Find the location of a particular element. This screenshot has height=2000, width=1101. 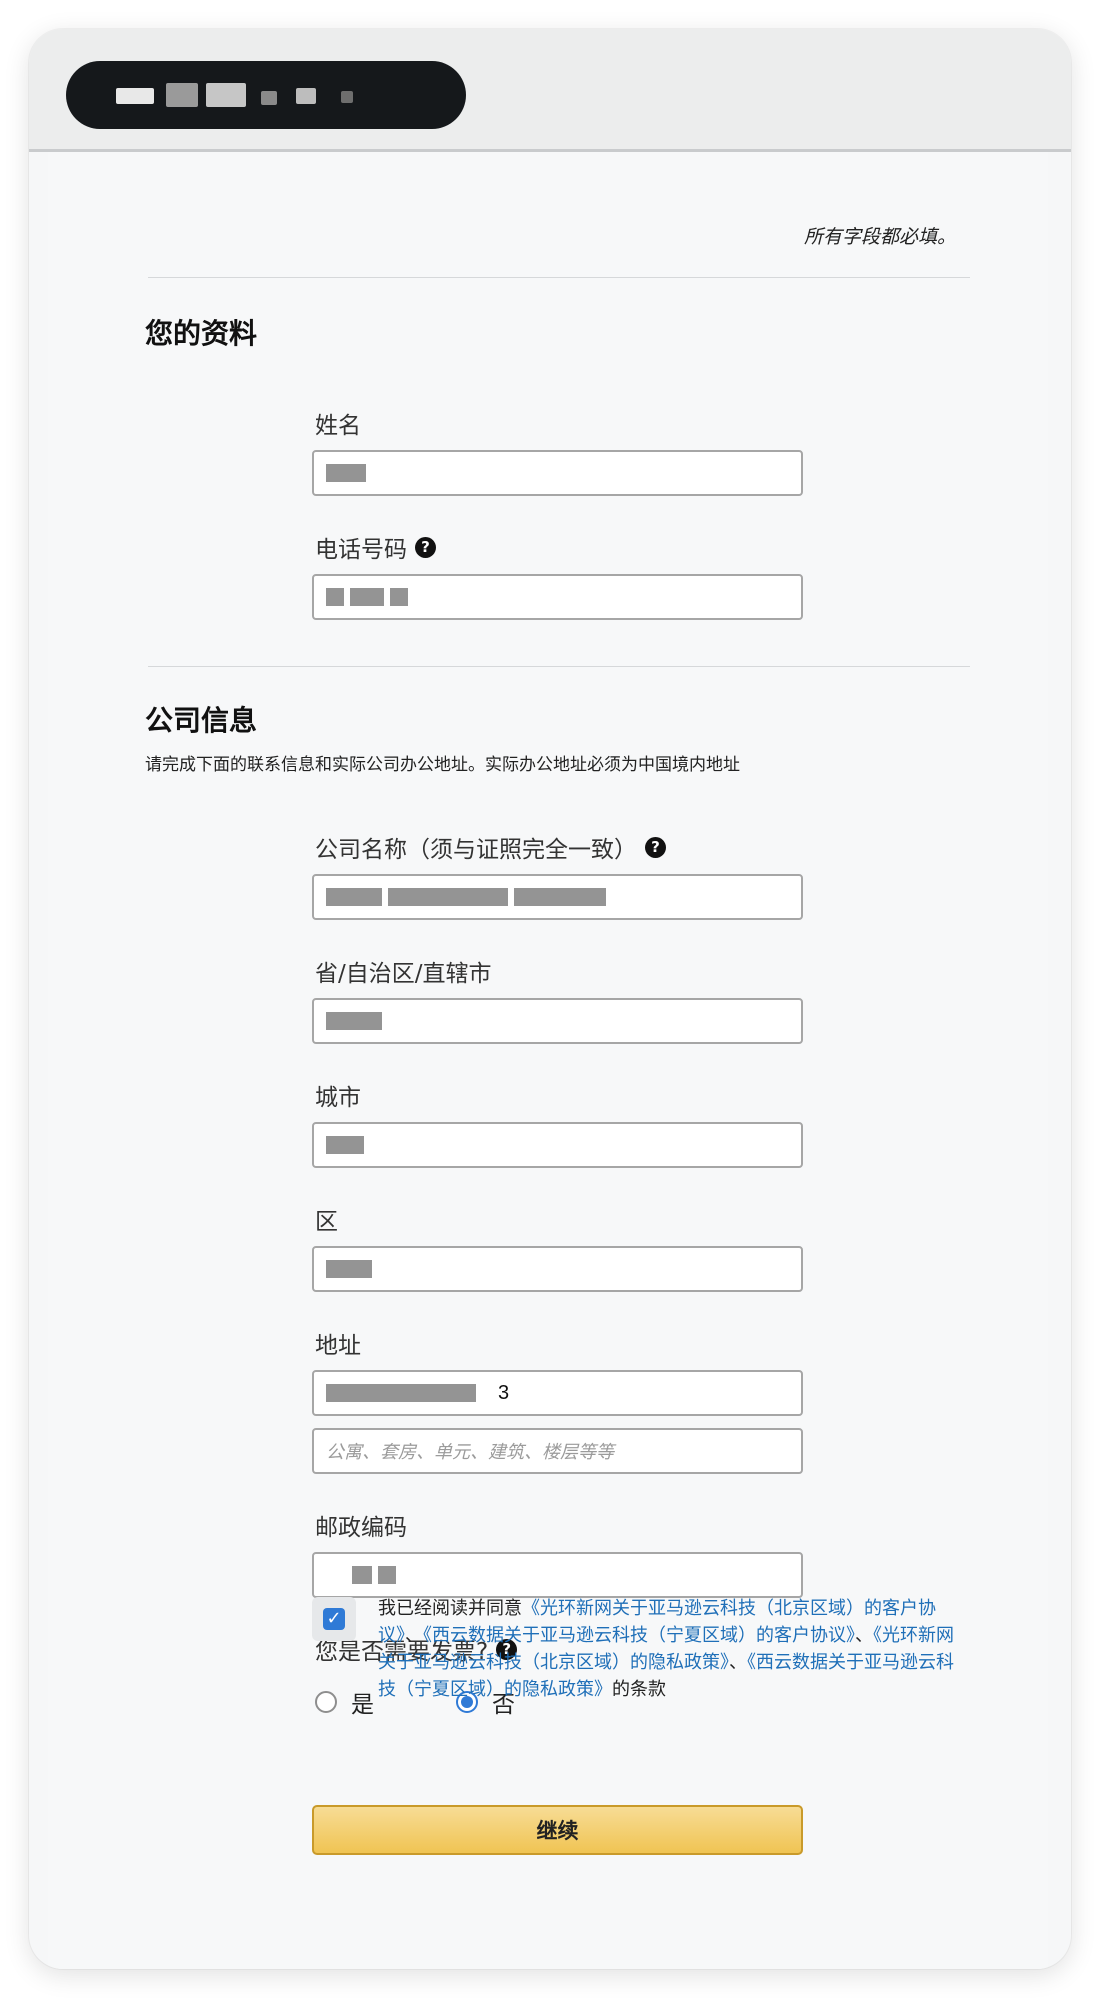

city-label: 城市 is located at coordinates (338, 1098).